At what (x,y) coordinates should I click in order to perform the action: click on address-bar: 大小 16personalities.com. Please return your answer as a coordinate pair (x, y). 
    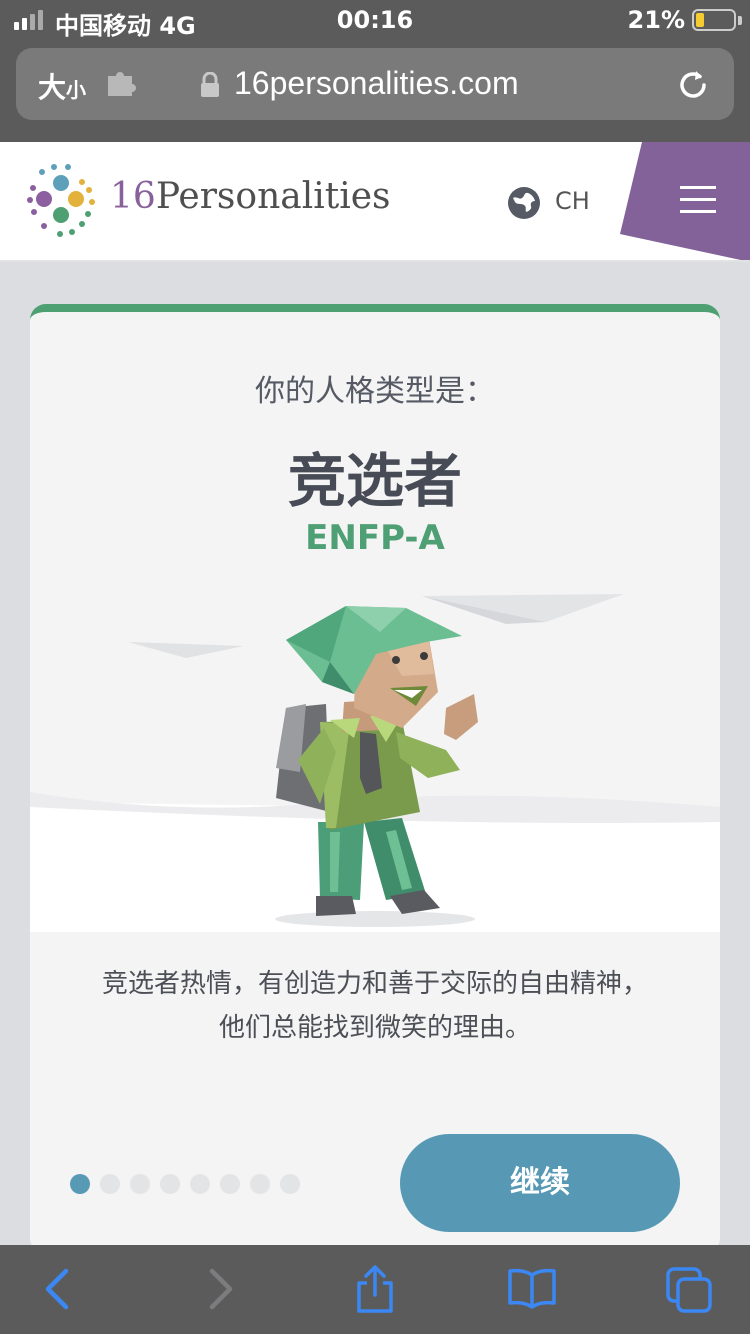
    Looking at the image, I should click on (375, 84).